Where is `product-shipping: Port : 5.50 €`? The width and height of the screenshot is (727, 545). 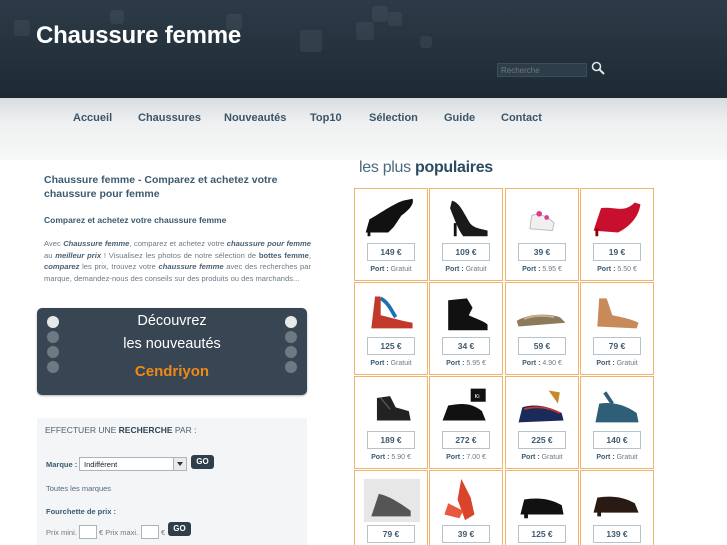
product-shipping: Port : 5.50 € is located at coordinates (617, 269).